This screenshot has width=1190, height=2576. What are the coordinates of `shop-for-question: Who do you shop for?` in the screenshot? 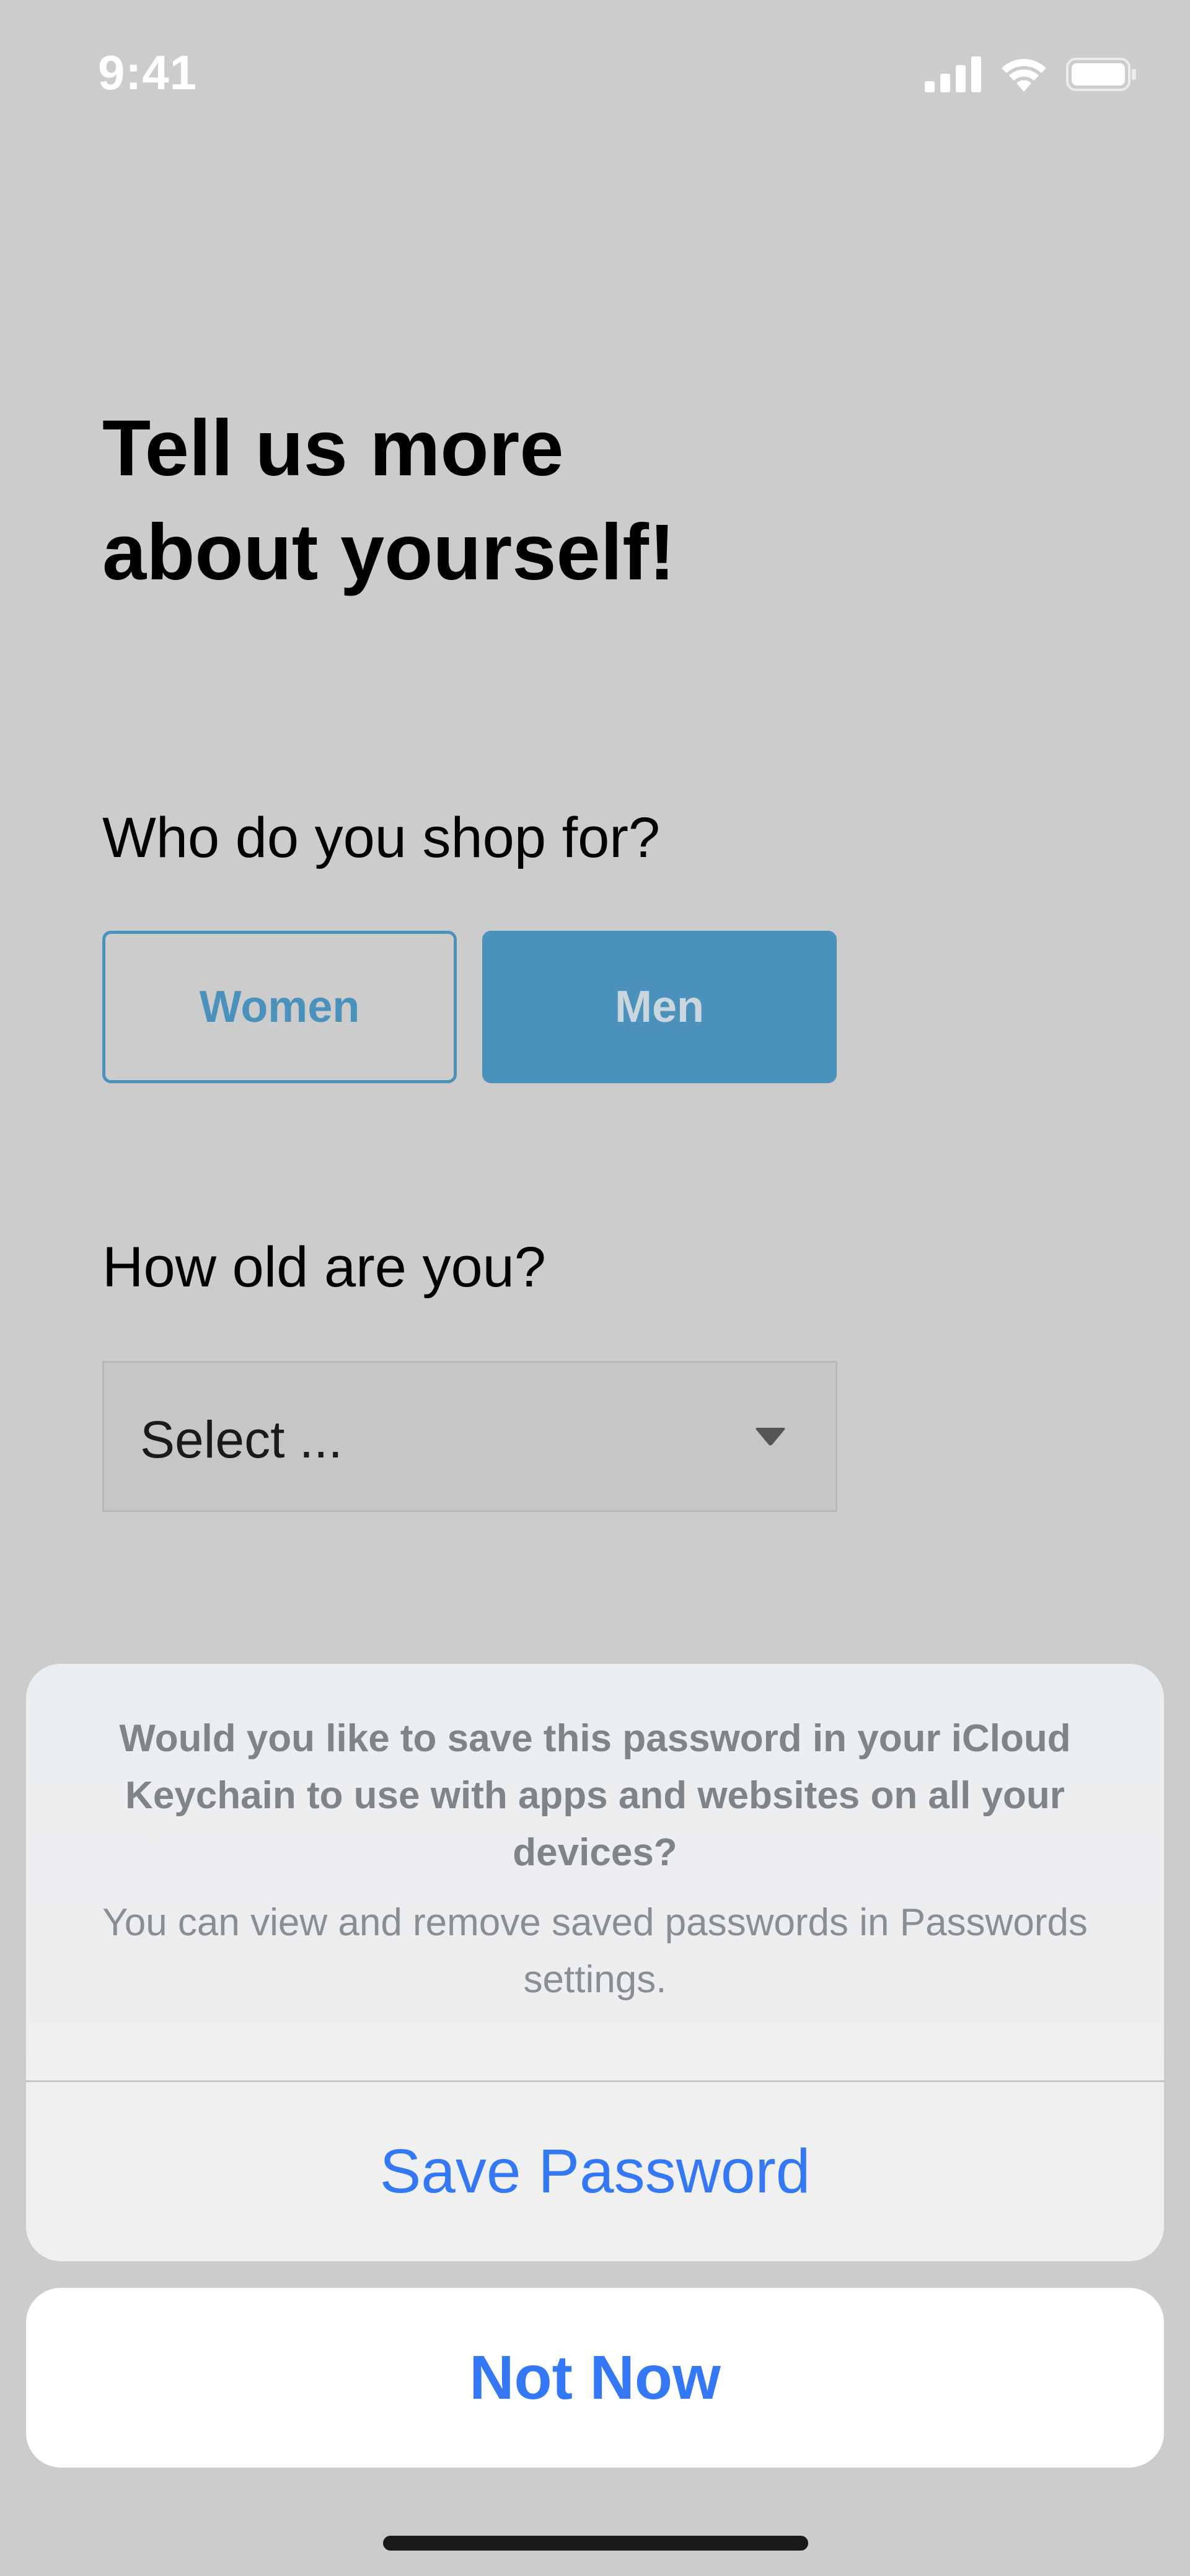 It's located at (381, 838).